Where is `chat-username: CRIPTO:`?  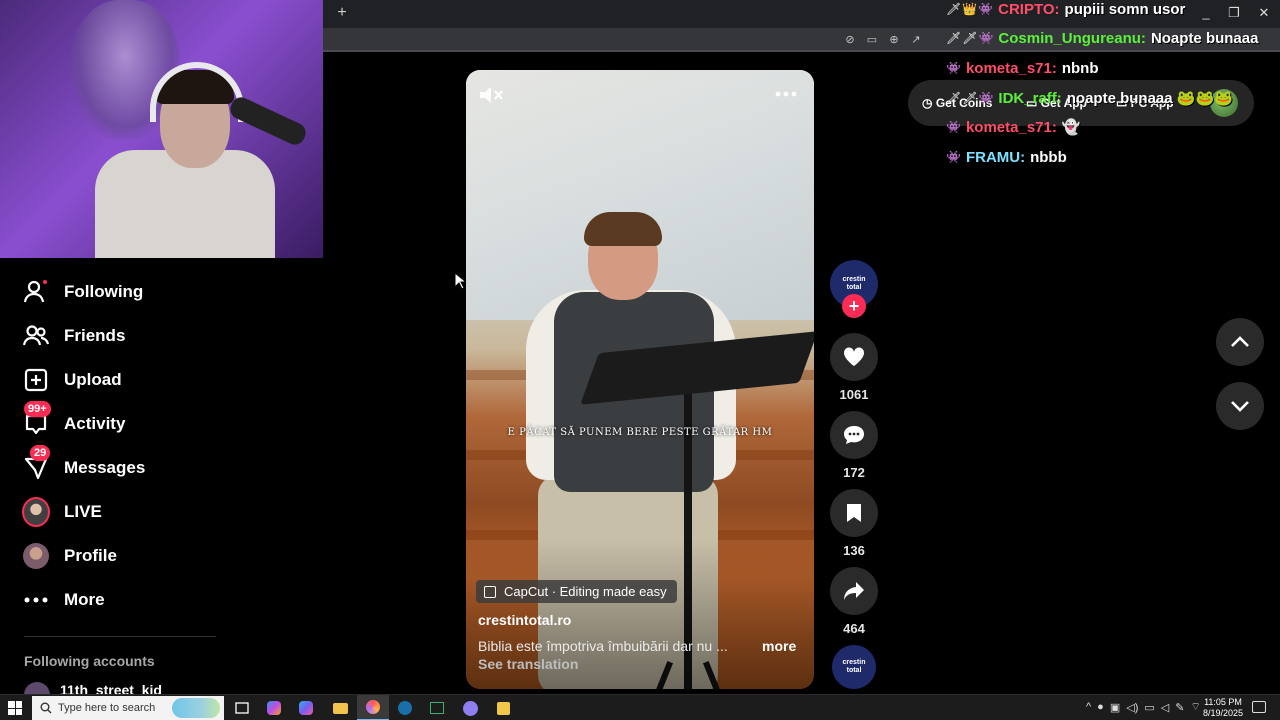
chat-username: CRIPTO: is located at coordinates (1029, 9).